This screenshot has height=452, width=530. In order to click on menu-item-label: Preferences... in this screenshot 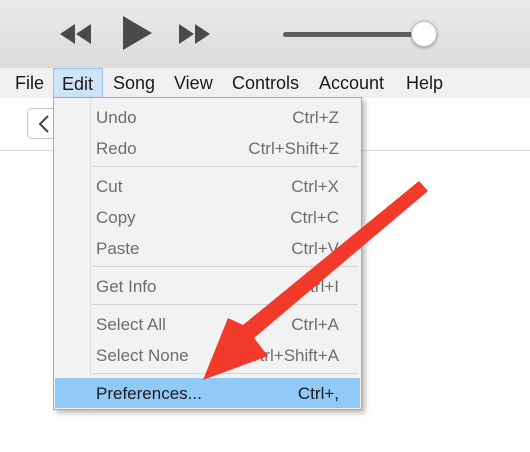, I will do `click(149, 393)`.